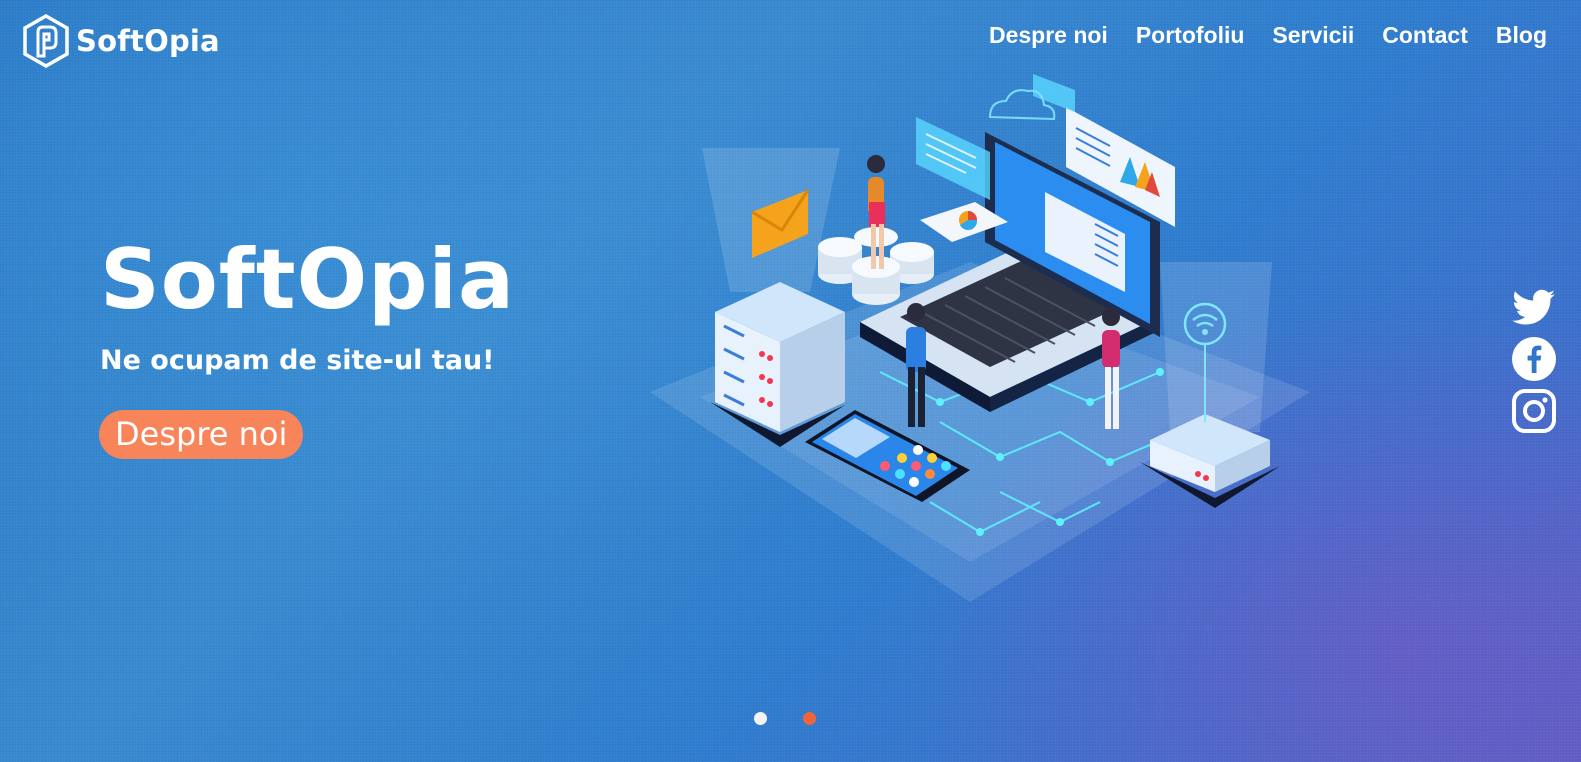 This screenshot has width=1581, height=762. Describe the element at coordinates (1425, 35) in the screenshot. I see `nav-item-contact: Contact` at that location.